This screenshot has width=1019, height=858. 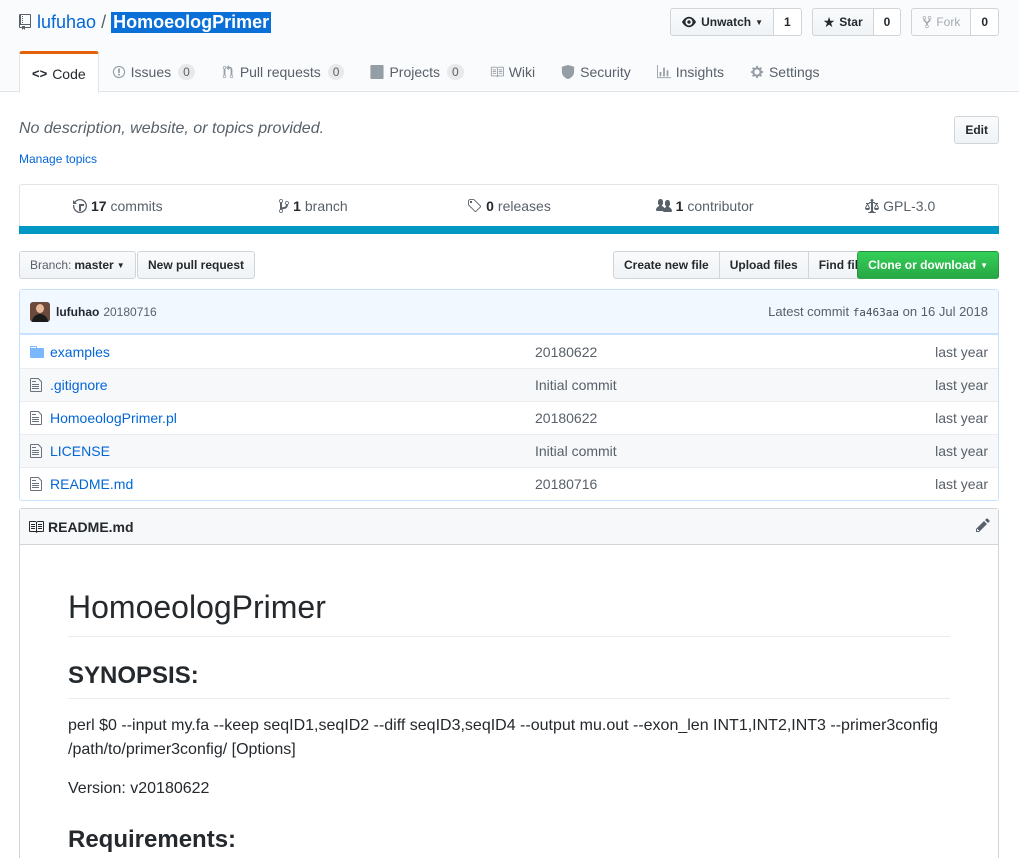 I want to click on star-group: ★ Star 0, so click(x=856, y=22).